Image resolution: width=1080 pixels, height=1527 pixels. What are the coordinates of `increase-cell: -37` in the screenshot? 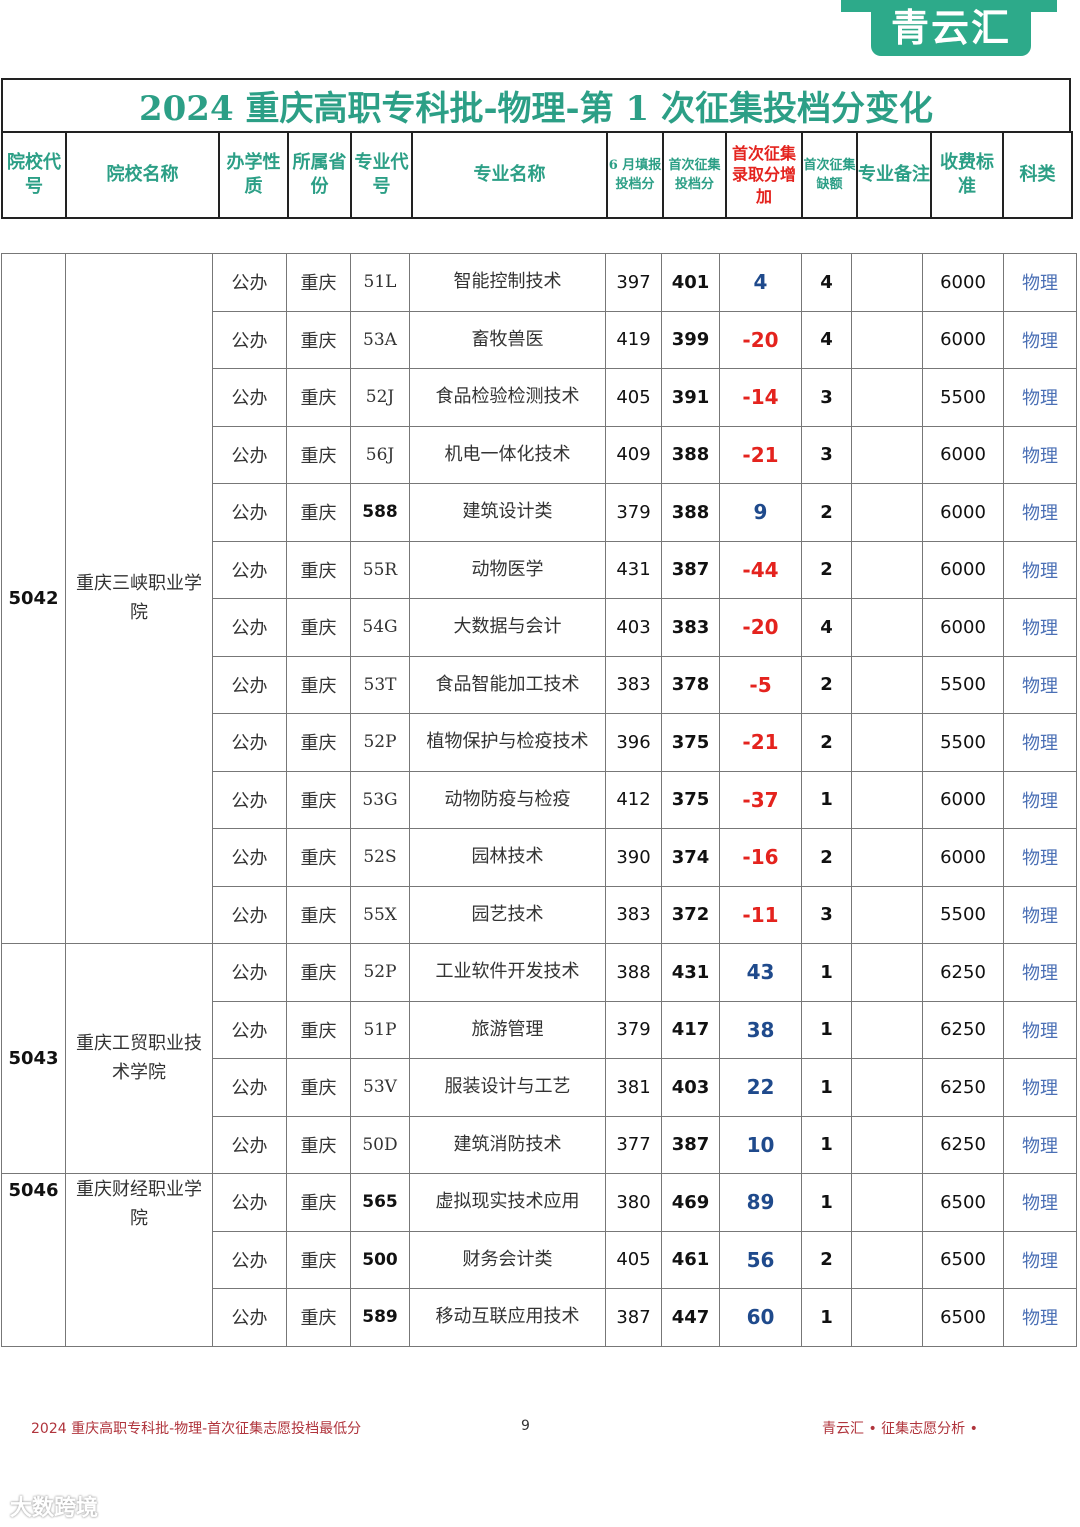 It's located at (760, 799).